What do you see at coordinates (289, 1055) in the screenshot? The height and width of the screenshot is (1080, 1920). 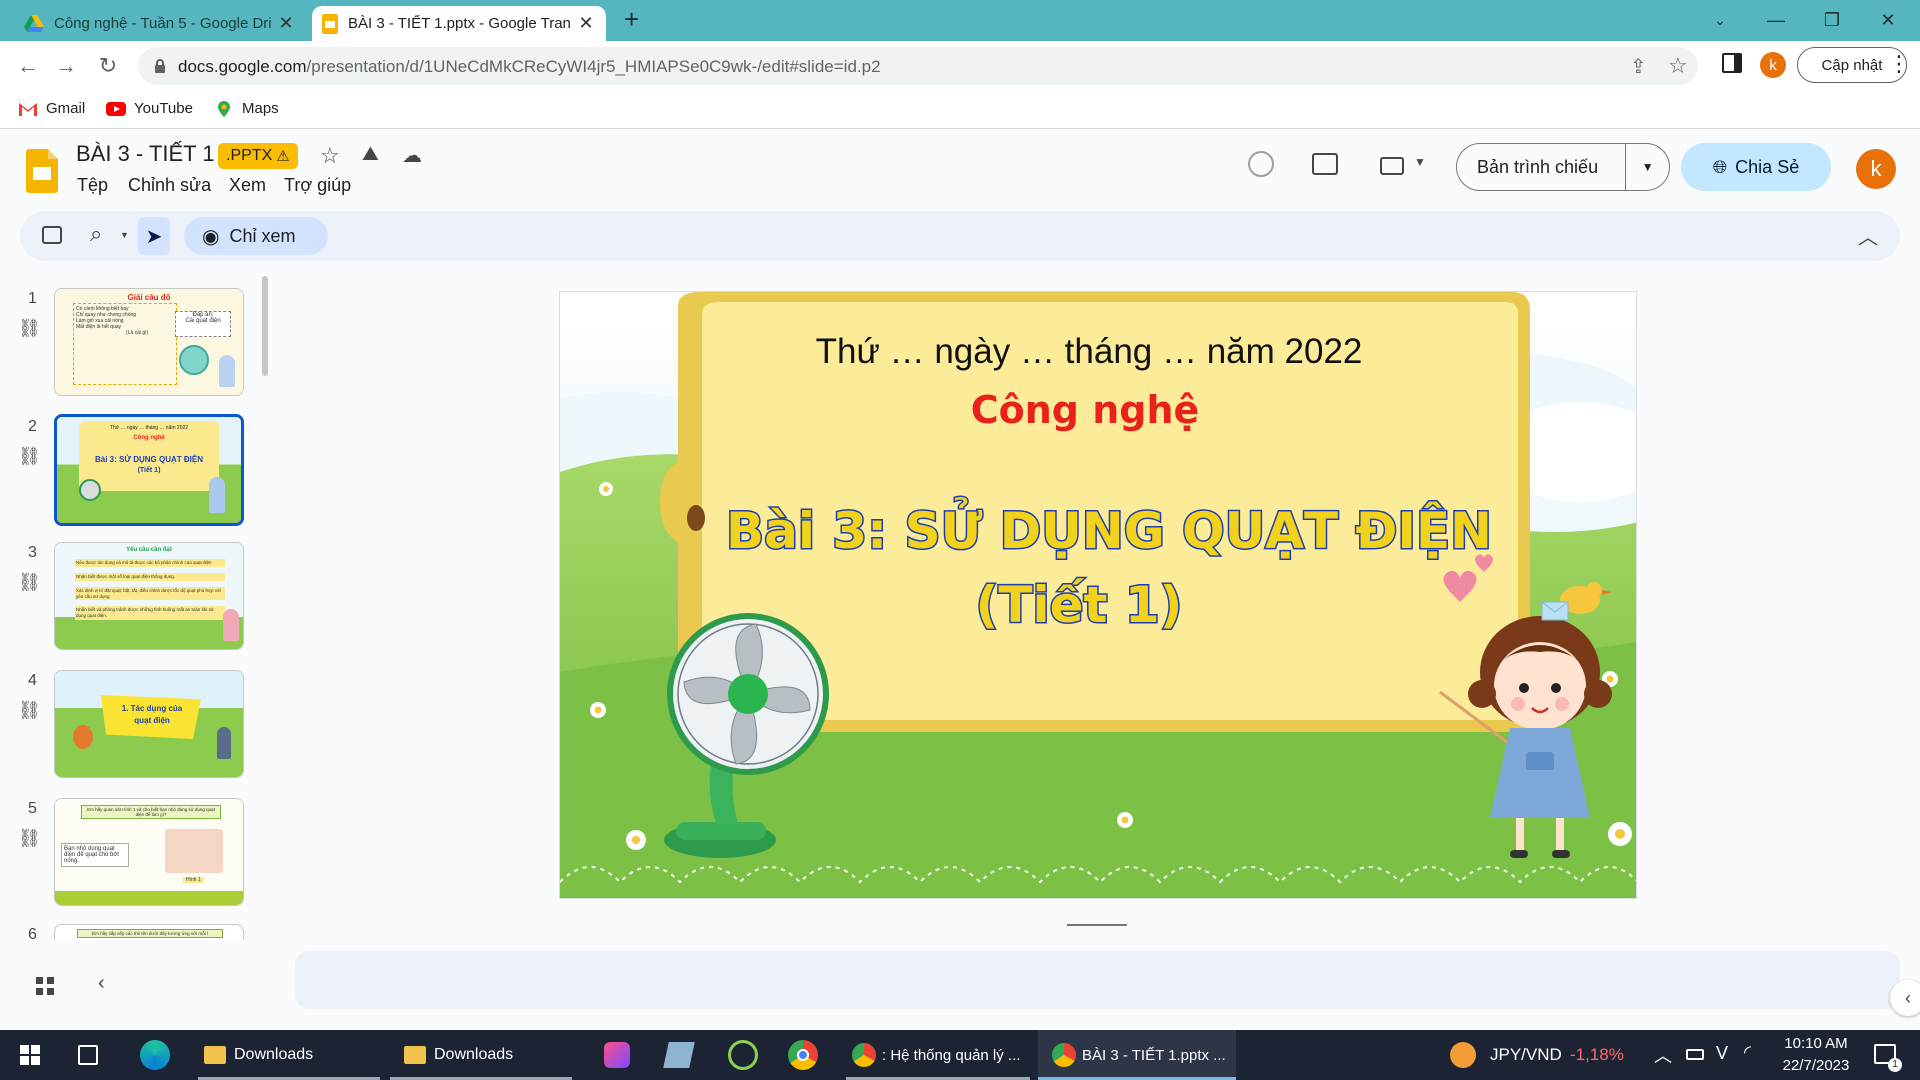 I see `taskbar-downloads-1: Downloads` at bounding box center [289, 1055].